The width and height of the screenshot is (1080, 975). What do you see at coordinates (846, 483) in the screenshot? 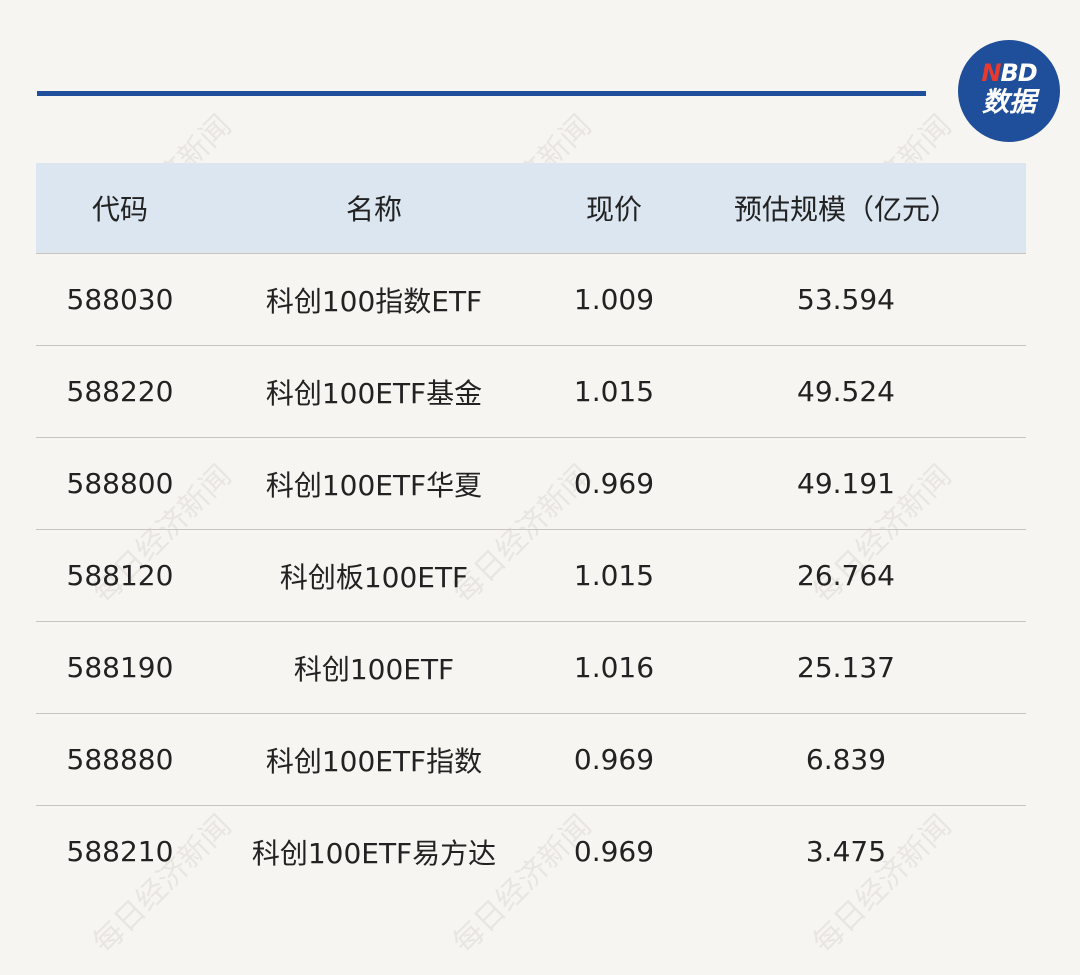
I see `cell-scale: 49.191` at bounding box center [846, 483].